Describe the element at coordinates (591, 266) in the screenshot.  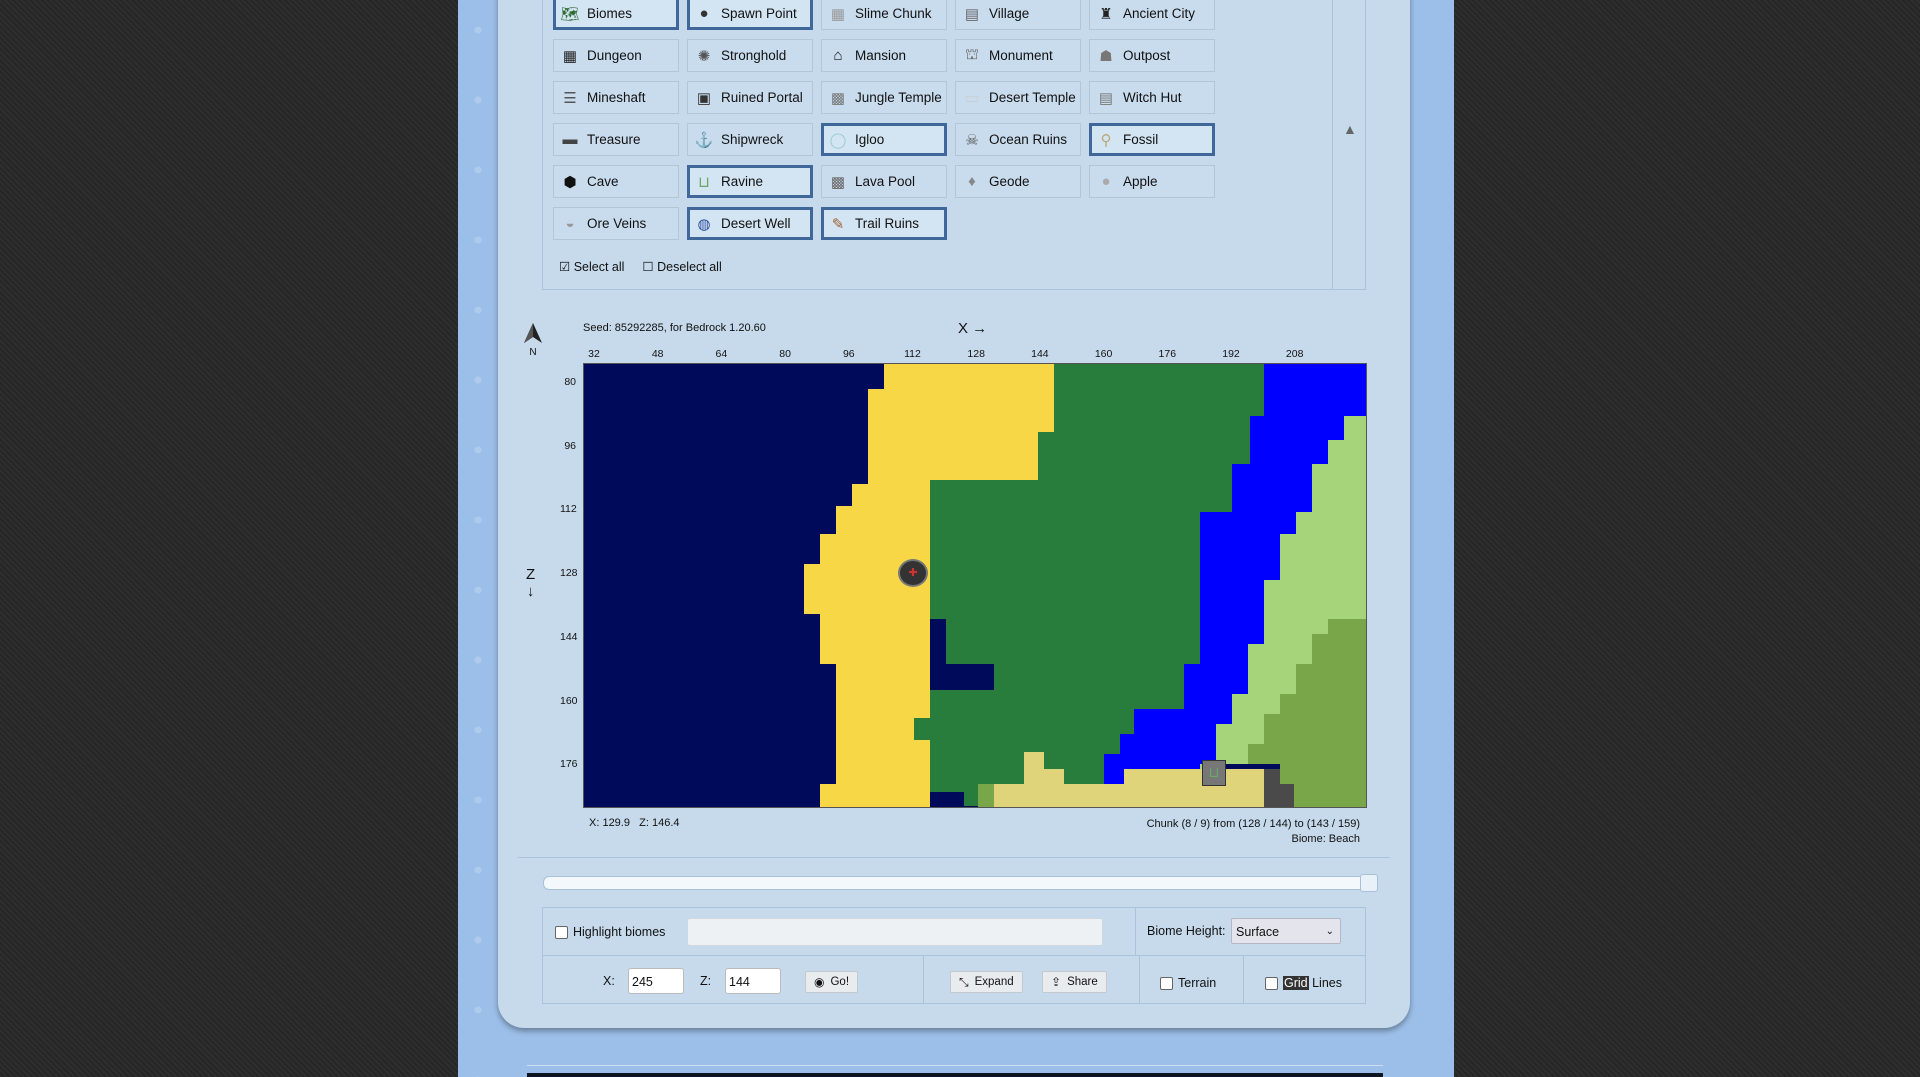
I see `select-all-checkbox: ☑ Select all` at that location.